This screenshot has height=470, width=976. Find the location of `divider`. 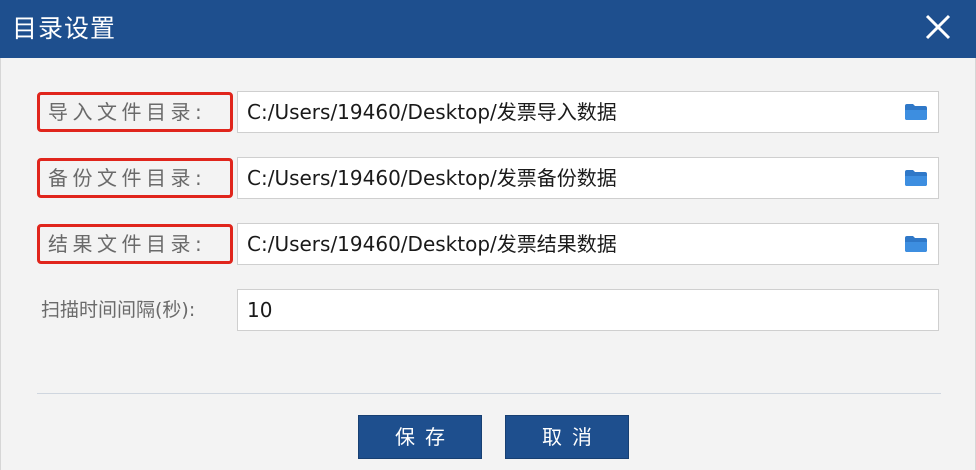

divider is located at coordinates (489, 393).